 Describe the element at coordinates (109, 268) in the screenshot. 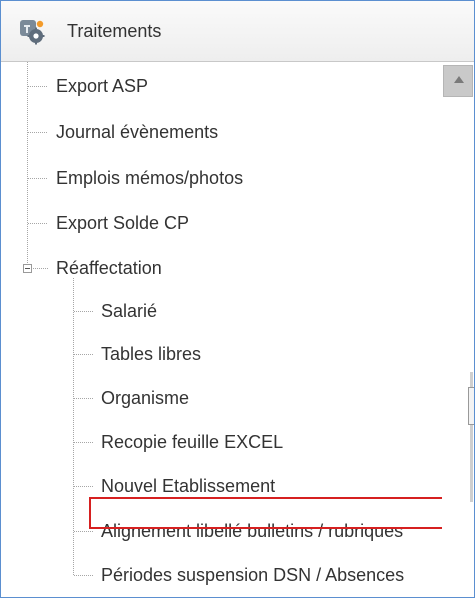

I see `tree-item-reaffectation: Réaffectation` at that location.